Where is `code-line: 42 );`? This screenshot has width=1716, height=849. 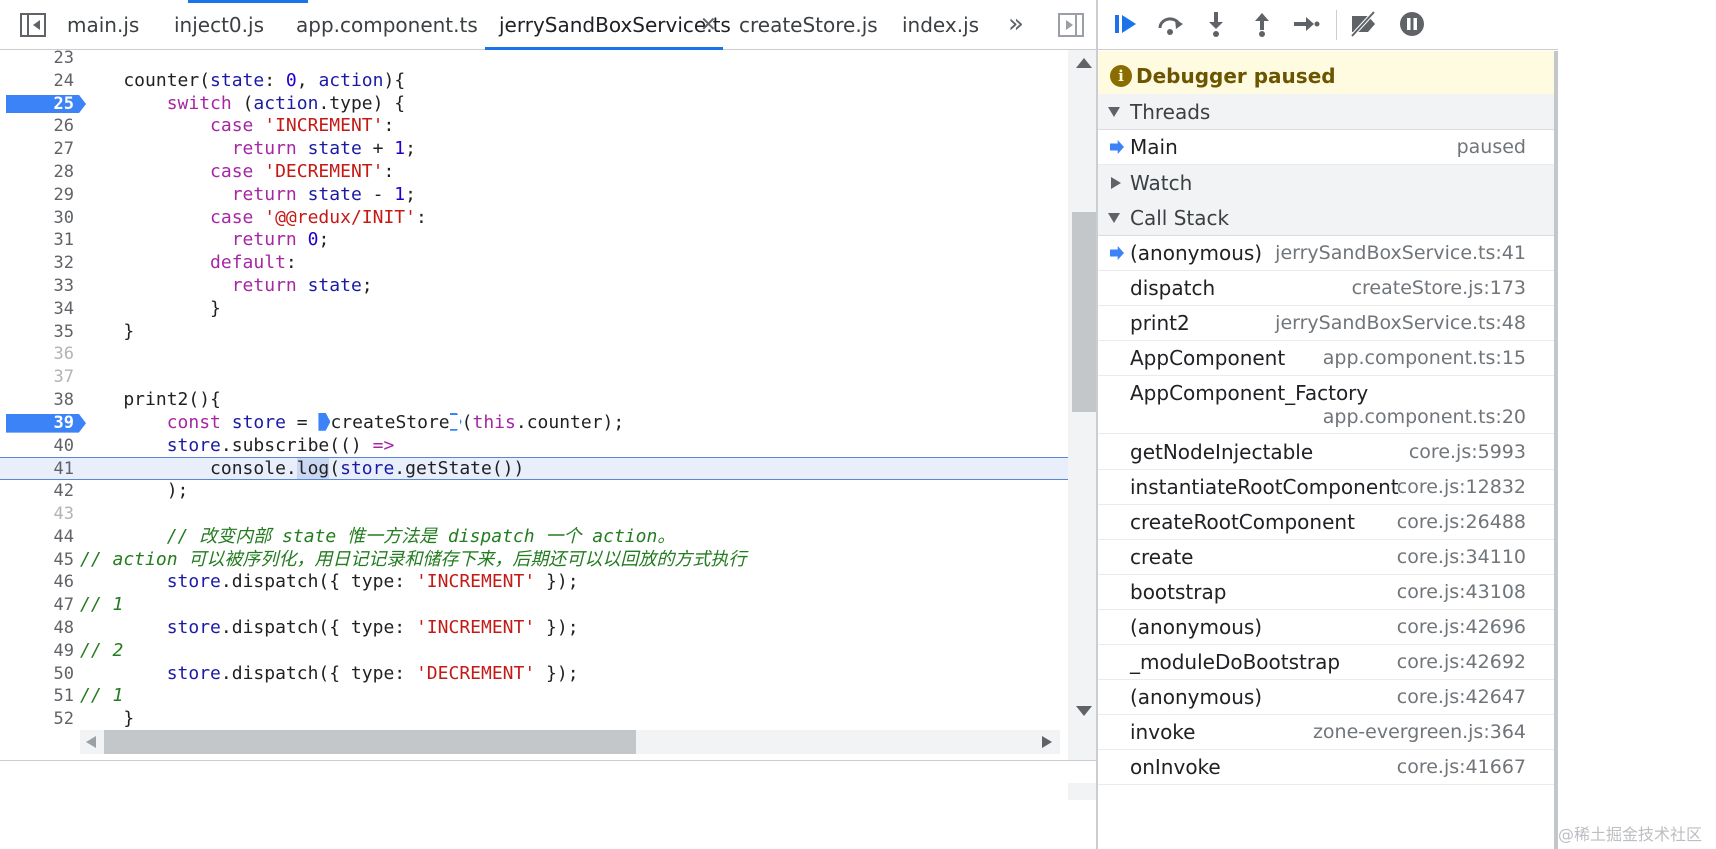
code-line: 42 ); is located at coordinates (534, 491).